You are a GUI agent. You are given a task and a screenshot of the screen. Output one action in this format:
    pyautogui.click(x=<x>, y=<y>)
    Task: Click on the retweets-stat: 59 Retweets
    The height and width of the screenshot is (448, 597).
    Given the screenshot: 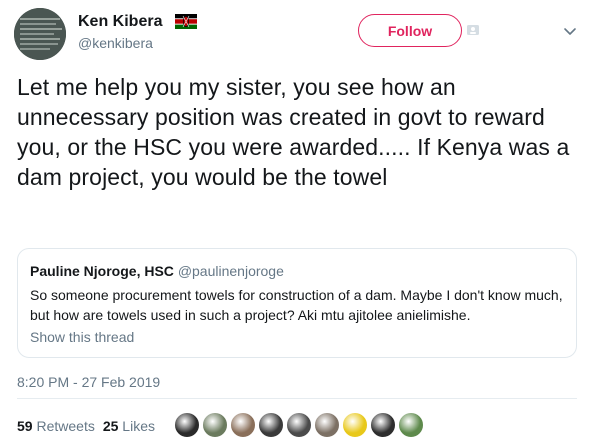 What is the action you would take?
    pyautogui.click(x=56, y=426)
    